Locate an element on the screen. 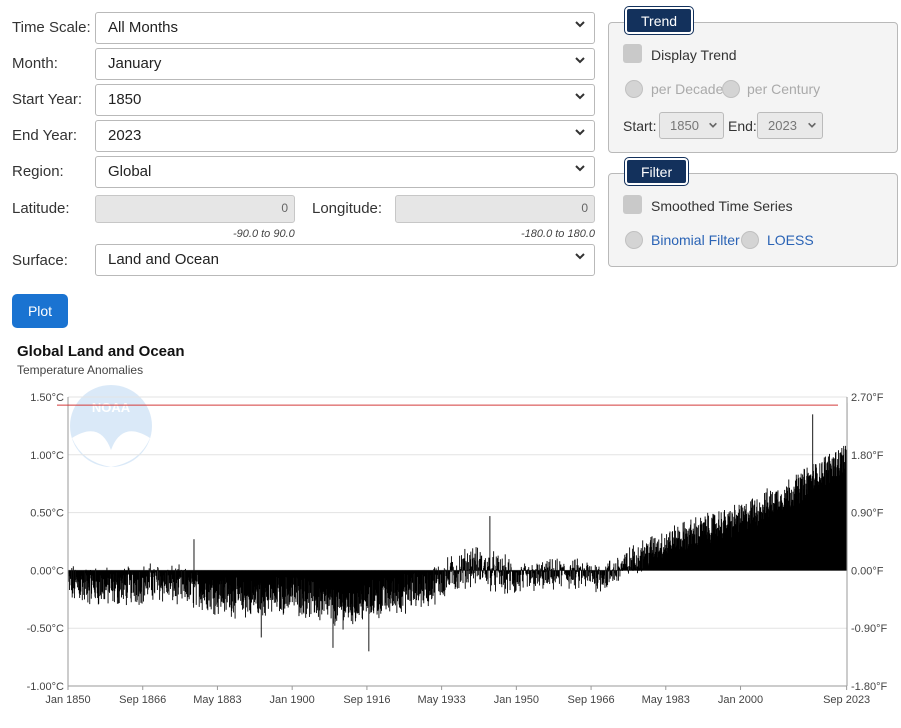  binomial-radio is located at coordinates (634, 240).